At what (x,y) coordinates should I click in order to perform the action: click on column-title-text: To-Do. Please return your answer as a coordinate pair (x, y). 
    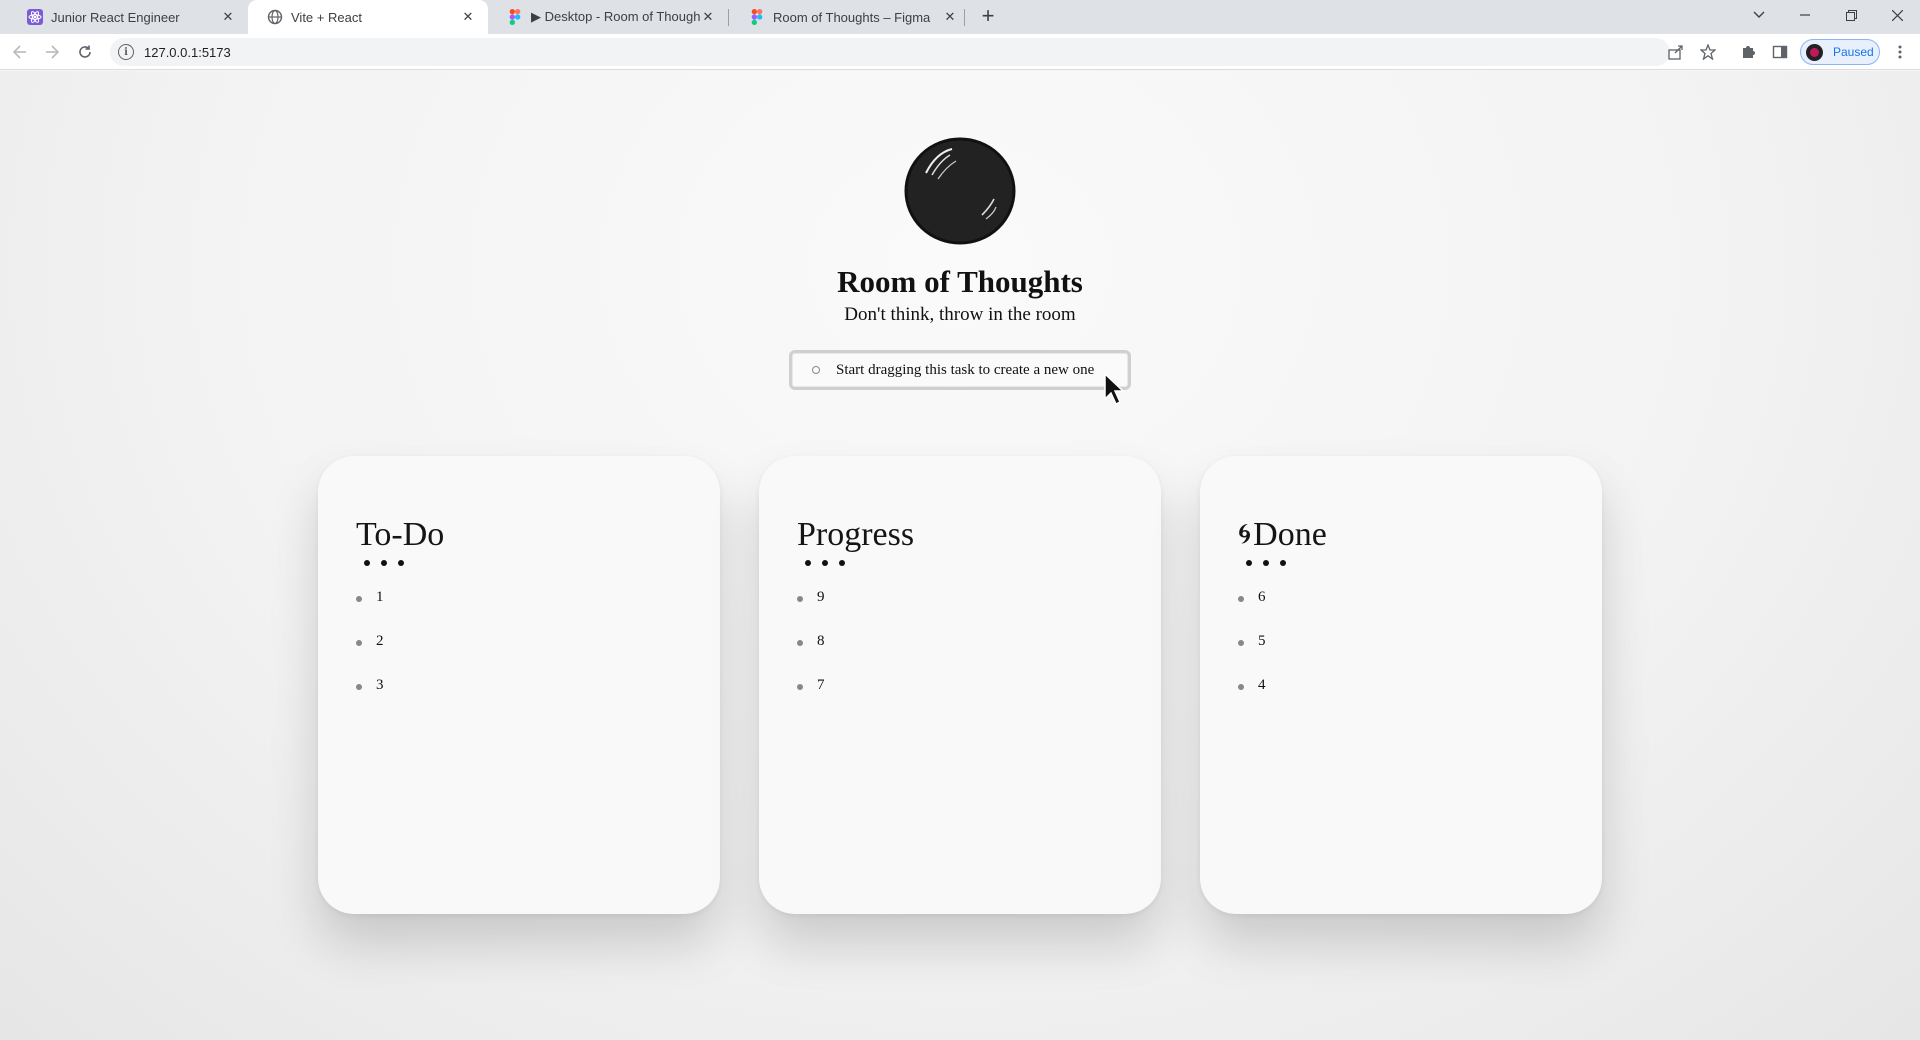
    Looking at the image, I should click on (400, 534).